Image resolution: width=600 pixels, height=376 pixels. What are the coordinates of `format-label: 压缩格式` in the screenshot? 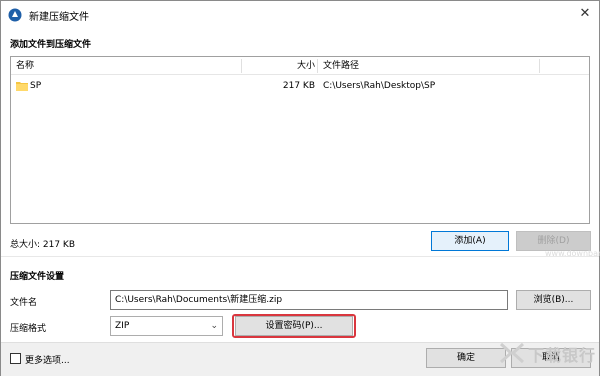 It's located at (28, 329).